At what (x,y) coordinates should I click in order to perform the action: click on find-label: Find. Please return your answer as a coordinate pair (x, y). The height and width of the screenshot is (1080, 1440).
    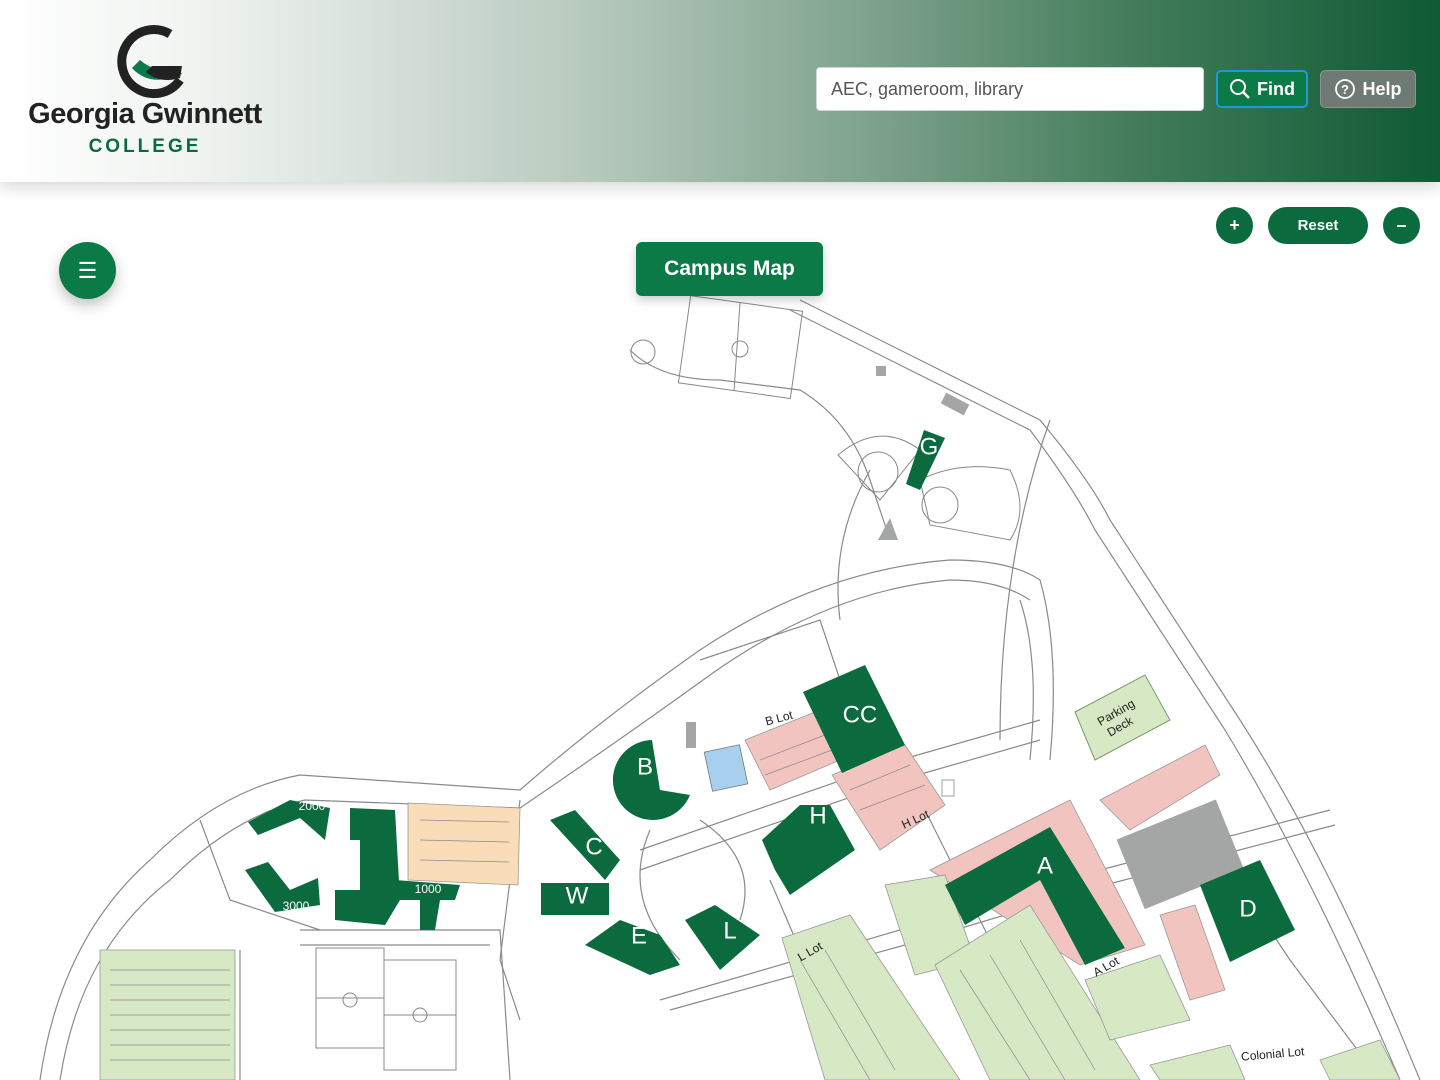
    Looking at the image, I should click on (1276, 88).